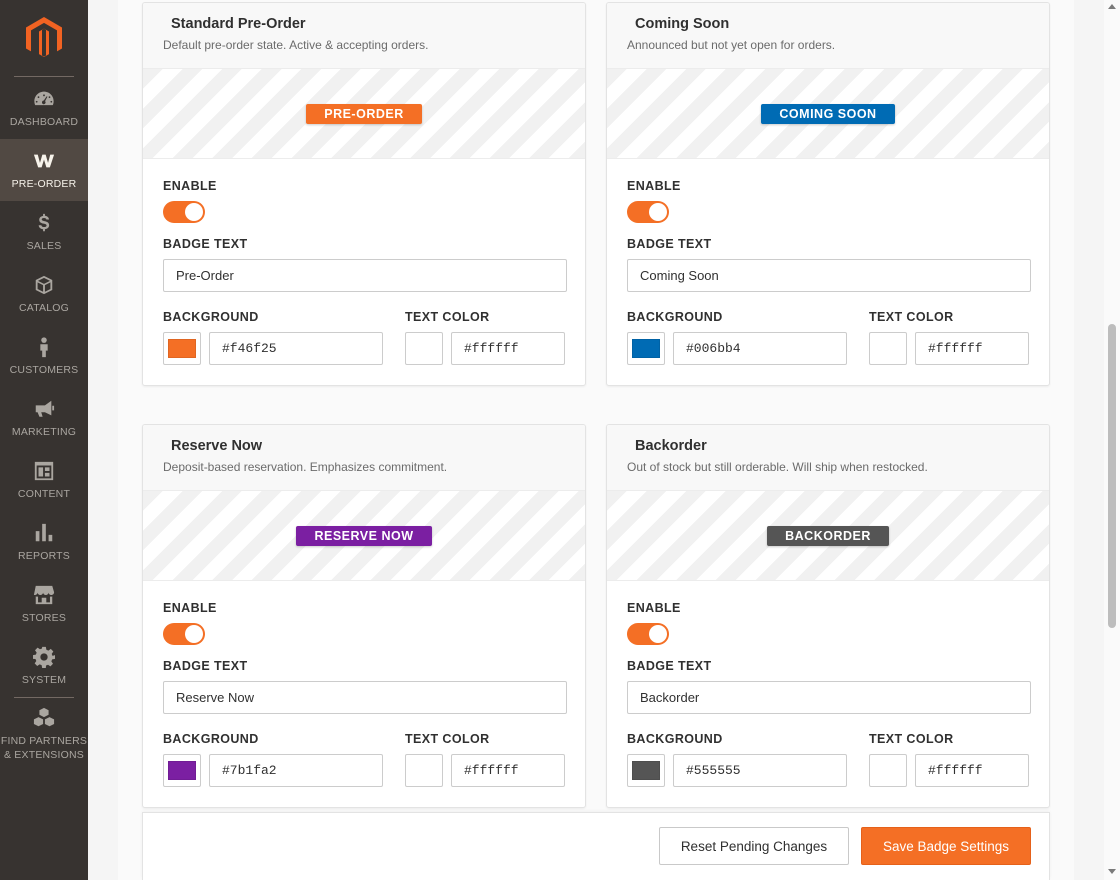  I want to click on card-description: Announced but not yet open for orders., so click(731, 45).